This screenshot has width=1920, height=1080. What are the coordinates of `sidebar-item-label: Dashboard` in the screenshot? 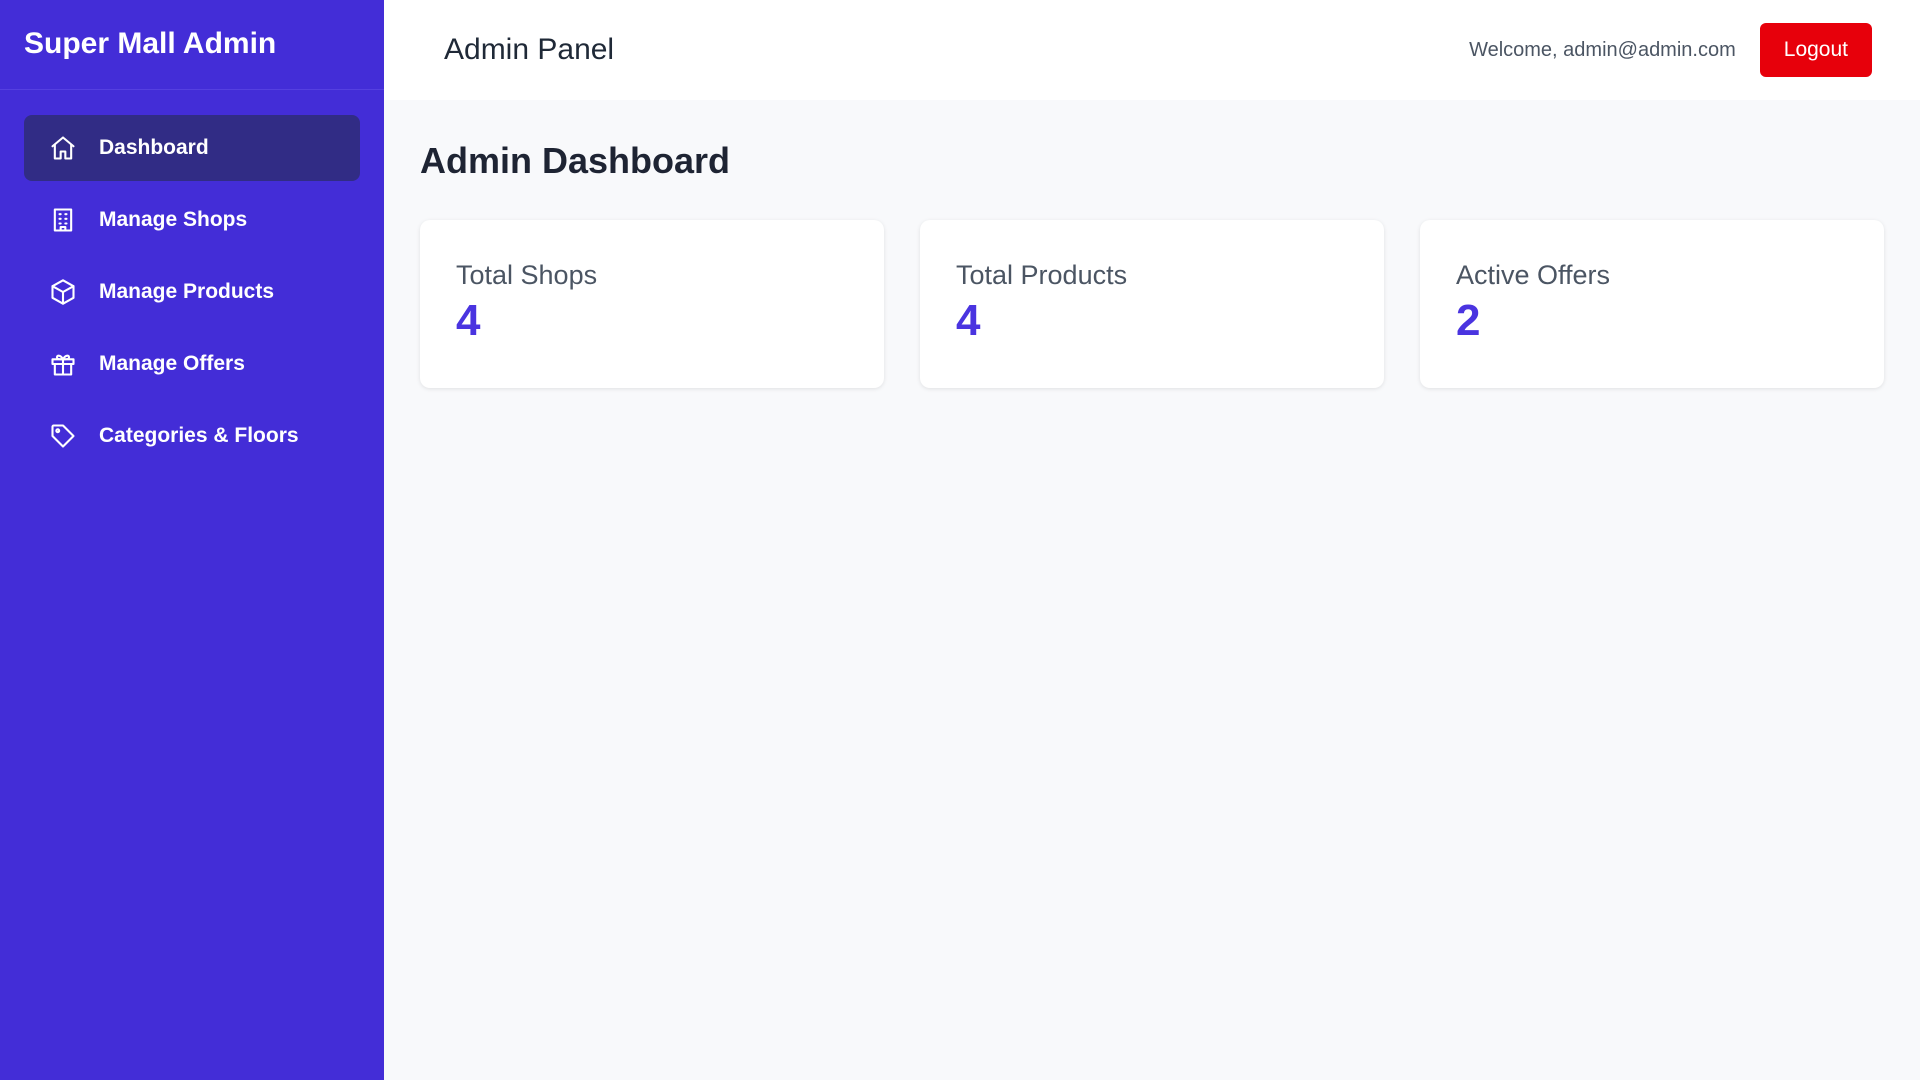 It's located at (154, 147).